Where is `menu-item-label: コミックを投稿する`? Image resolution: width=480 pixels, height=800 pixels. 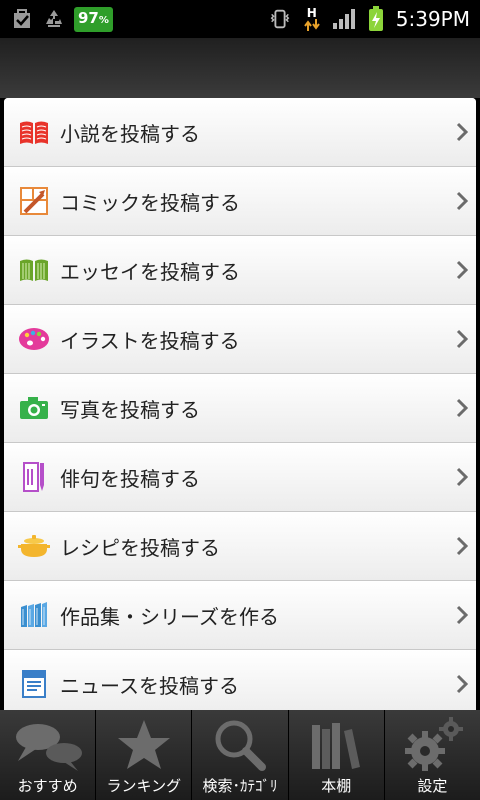 menu-item-label: コミックを投稿する is located at coordinates (150, 202).